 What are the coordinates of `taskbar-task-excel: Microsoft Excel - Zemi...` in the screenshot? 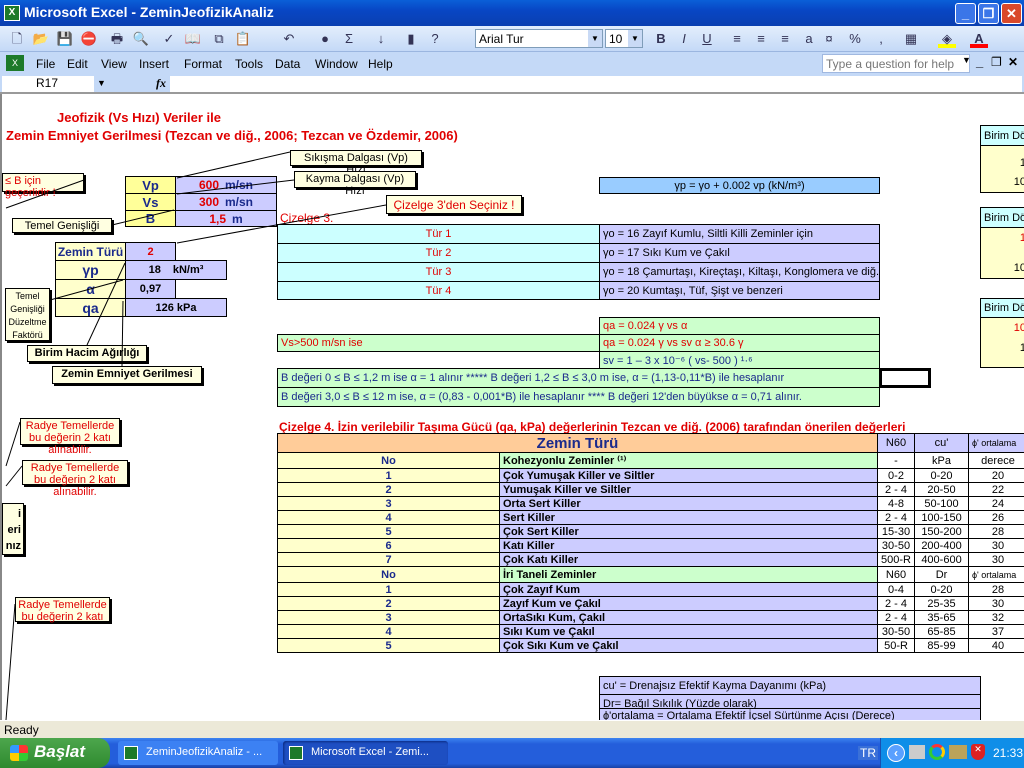 It's located at (365, 753).